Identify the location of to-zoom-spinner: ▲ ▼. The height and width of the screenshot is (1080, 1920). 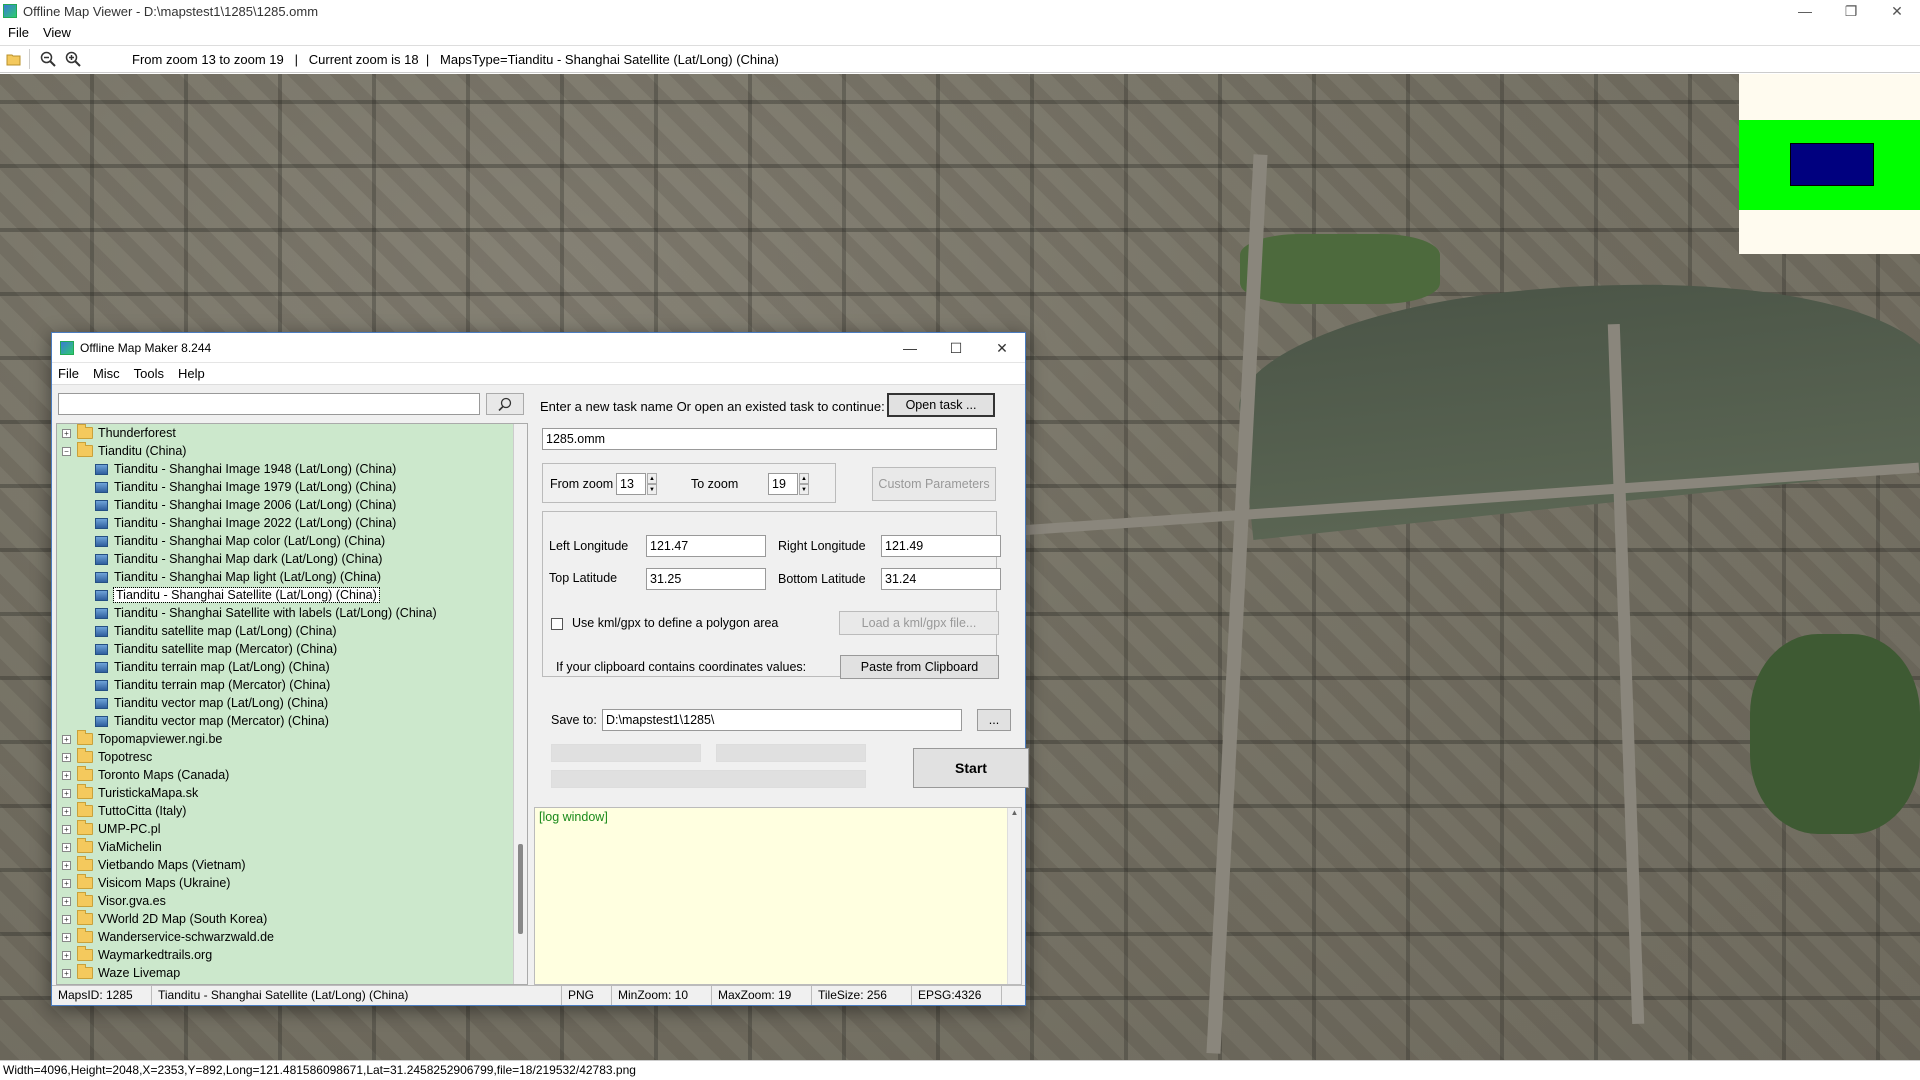
(804, 484).